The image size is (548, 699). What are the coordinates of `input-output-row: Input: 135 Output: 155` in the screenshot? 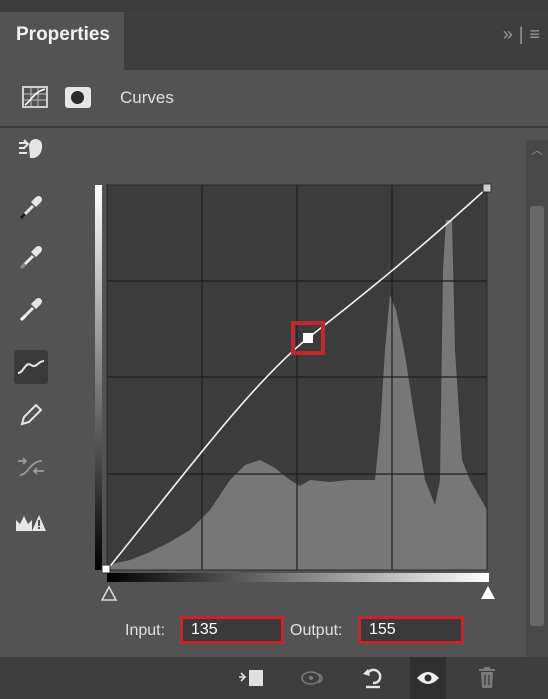 It's located at (274, 632).